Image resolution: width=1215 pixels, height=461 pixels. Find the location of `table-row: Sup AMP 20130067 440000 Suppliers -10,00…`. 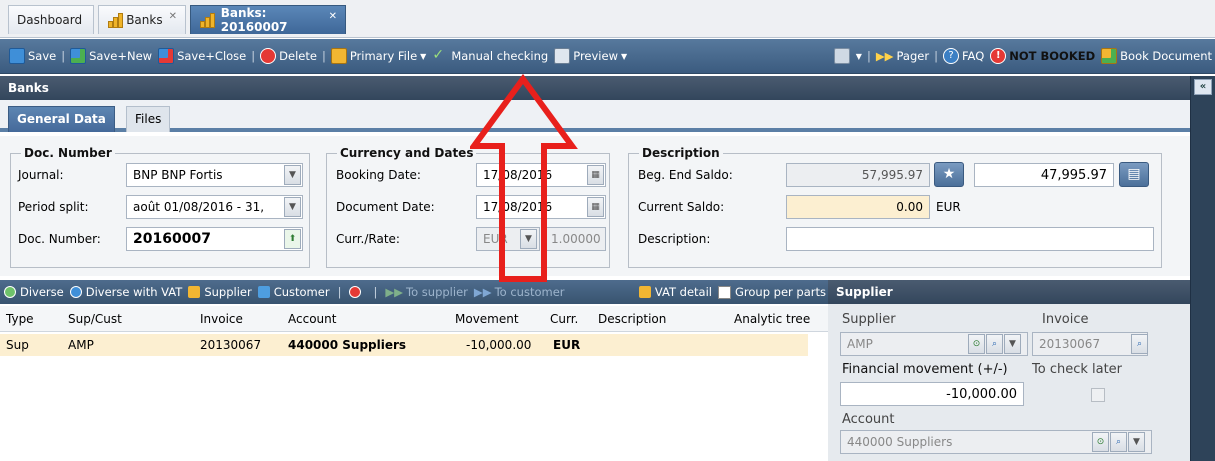

table-row: Sup AMP 20130067 440000 Suppliers -10,00… is located at coordinates (404, 345).